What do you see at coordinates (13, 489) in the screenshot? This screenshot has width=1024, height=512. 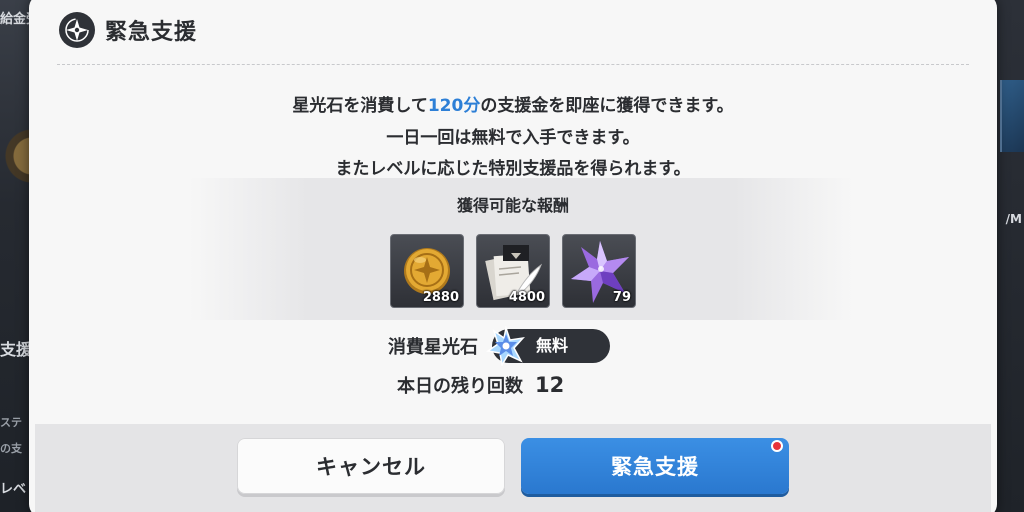 I see `background-label: レベ` at bounding box center [13, 489].